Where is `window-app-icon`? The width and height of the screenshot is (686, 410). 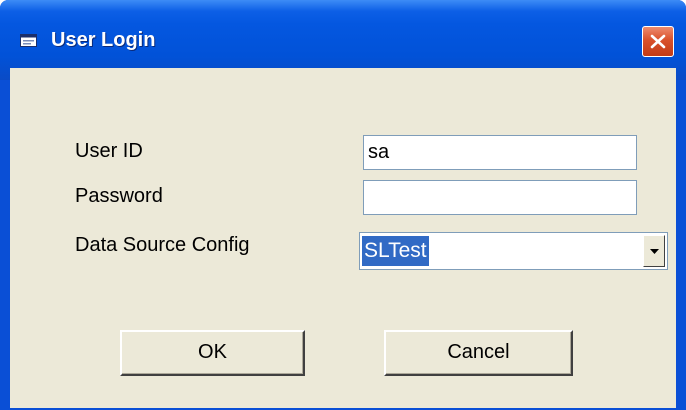
window-app-icon is located at coordinates (28, 40).